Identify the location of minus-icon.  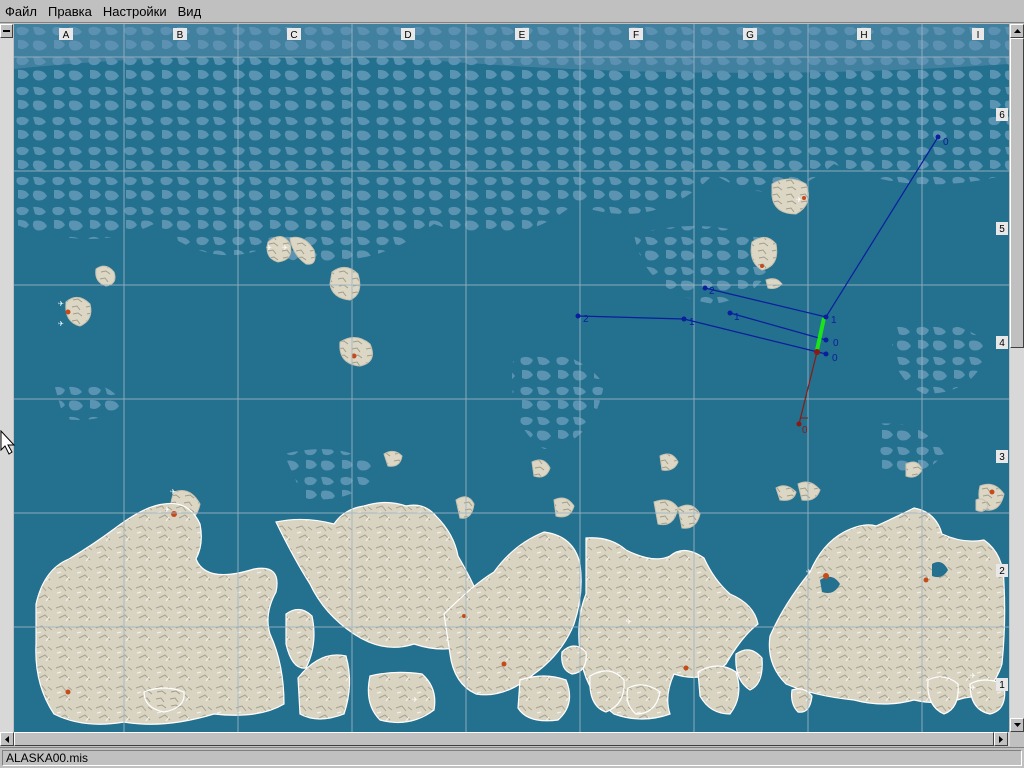
(6, 31).